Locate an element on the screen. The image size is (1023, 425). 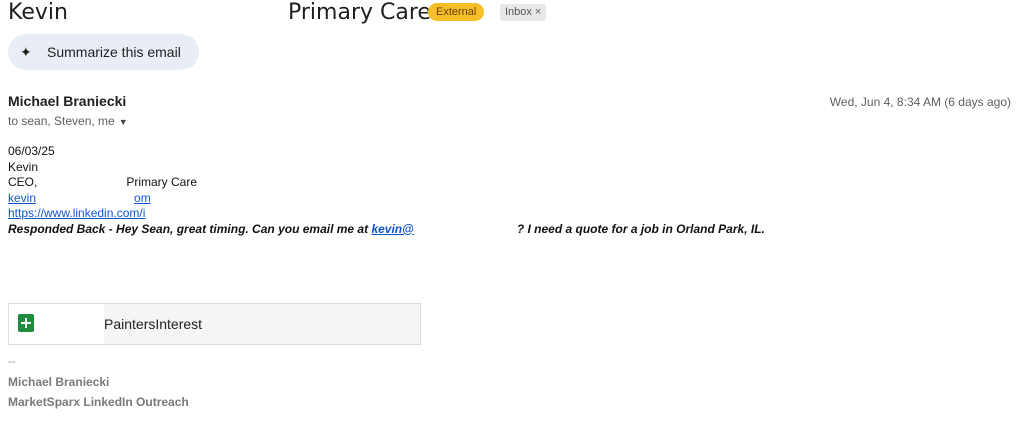
linkedin-link: https://www.linkedin.com/i is located at coordinates (76, 213).